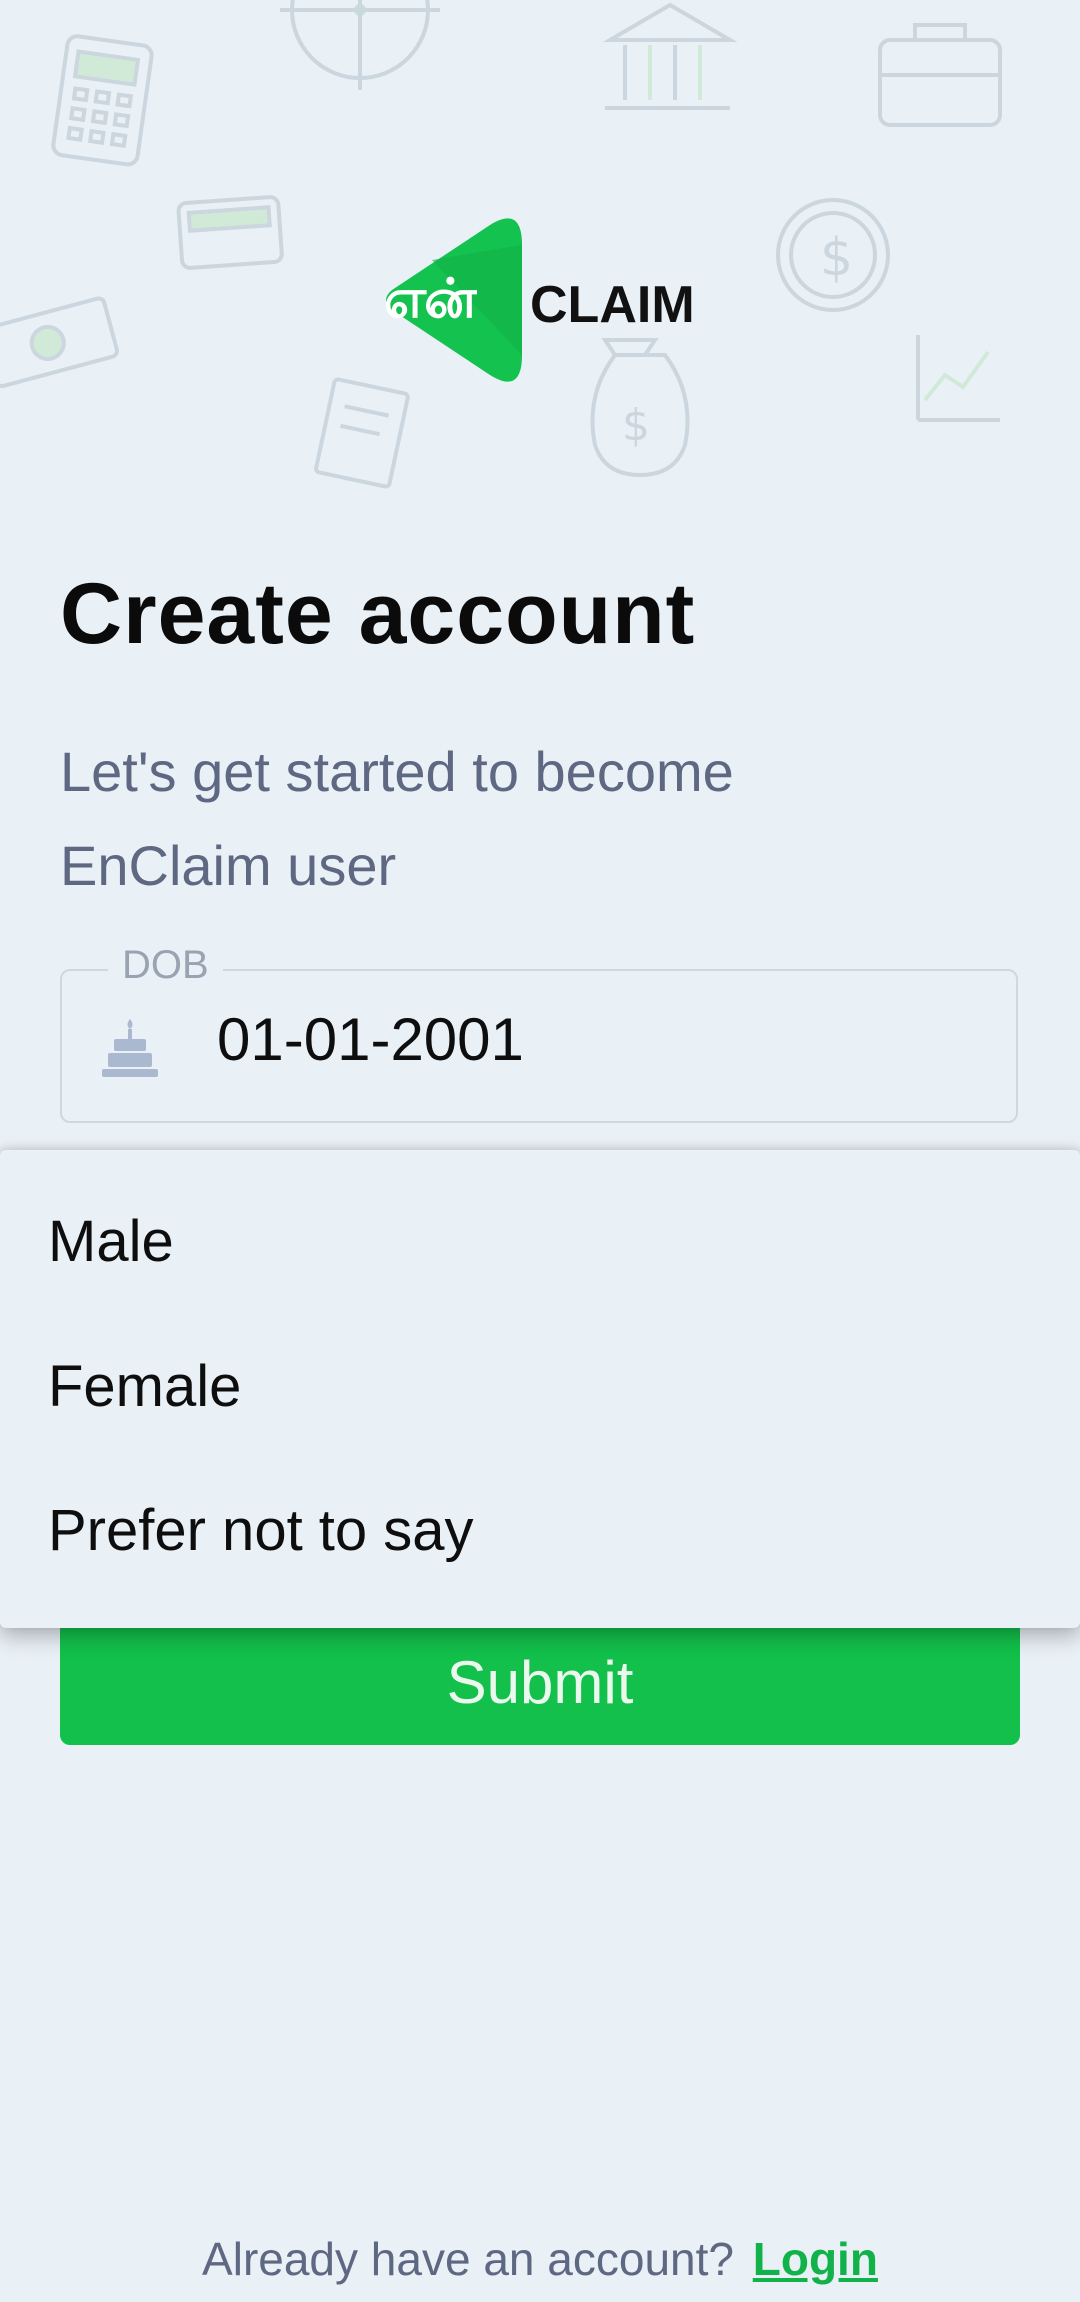 The image size is (1080, 2302). Describe the element at coordinates (612, 305) in the screenshot. I see `logo-brand-text: CLAIM` at that location.